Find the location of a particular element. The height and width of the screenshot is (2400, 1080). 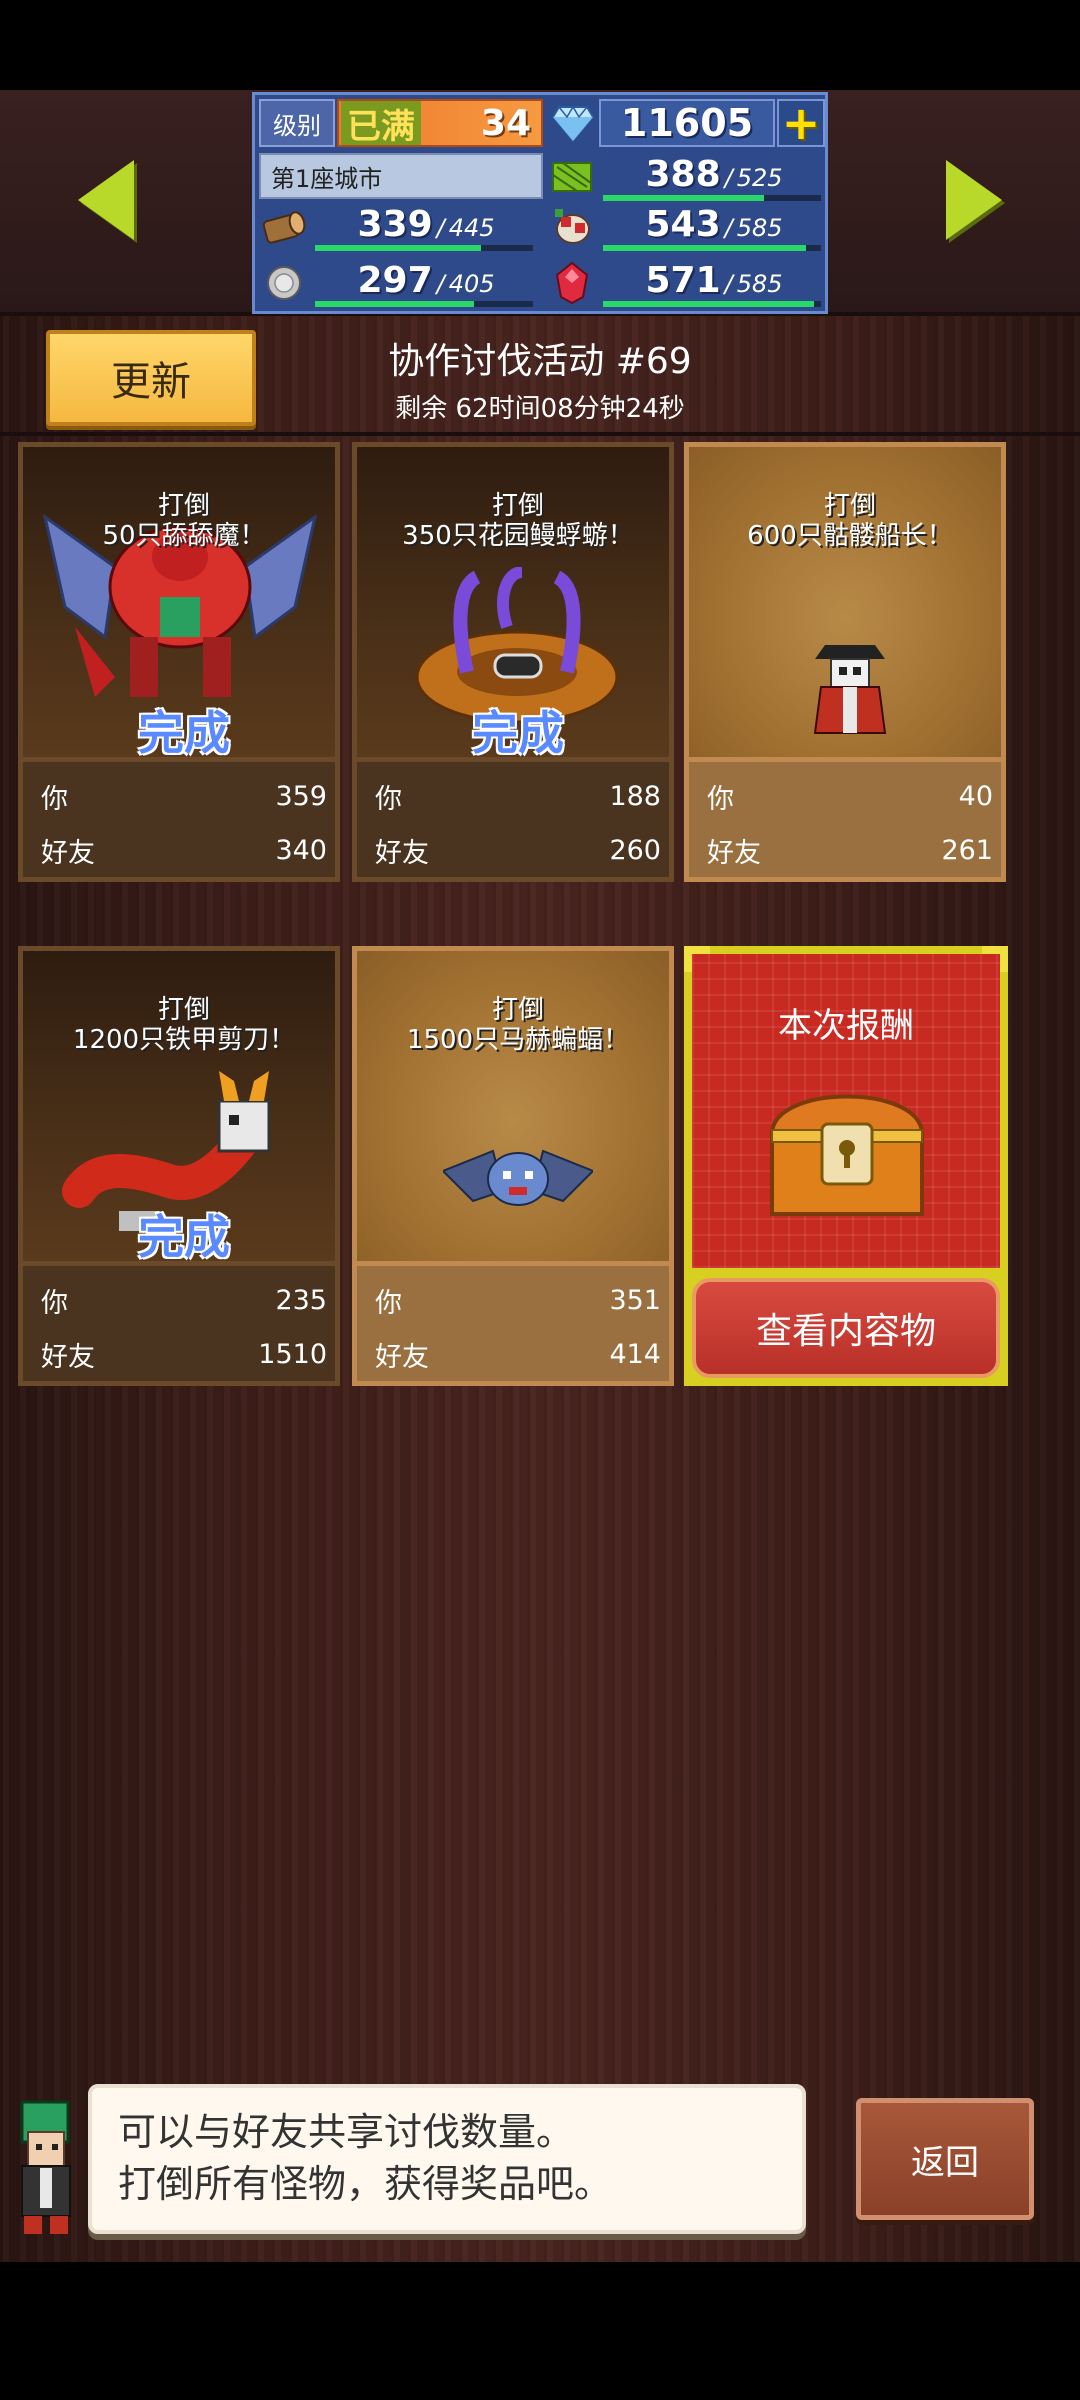

quest-line-2: 50只舔舔魔！ is located at coordinates (184, 536).